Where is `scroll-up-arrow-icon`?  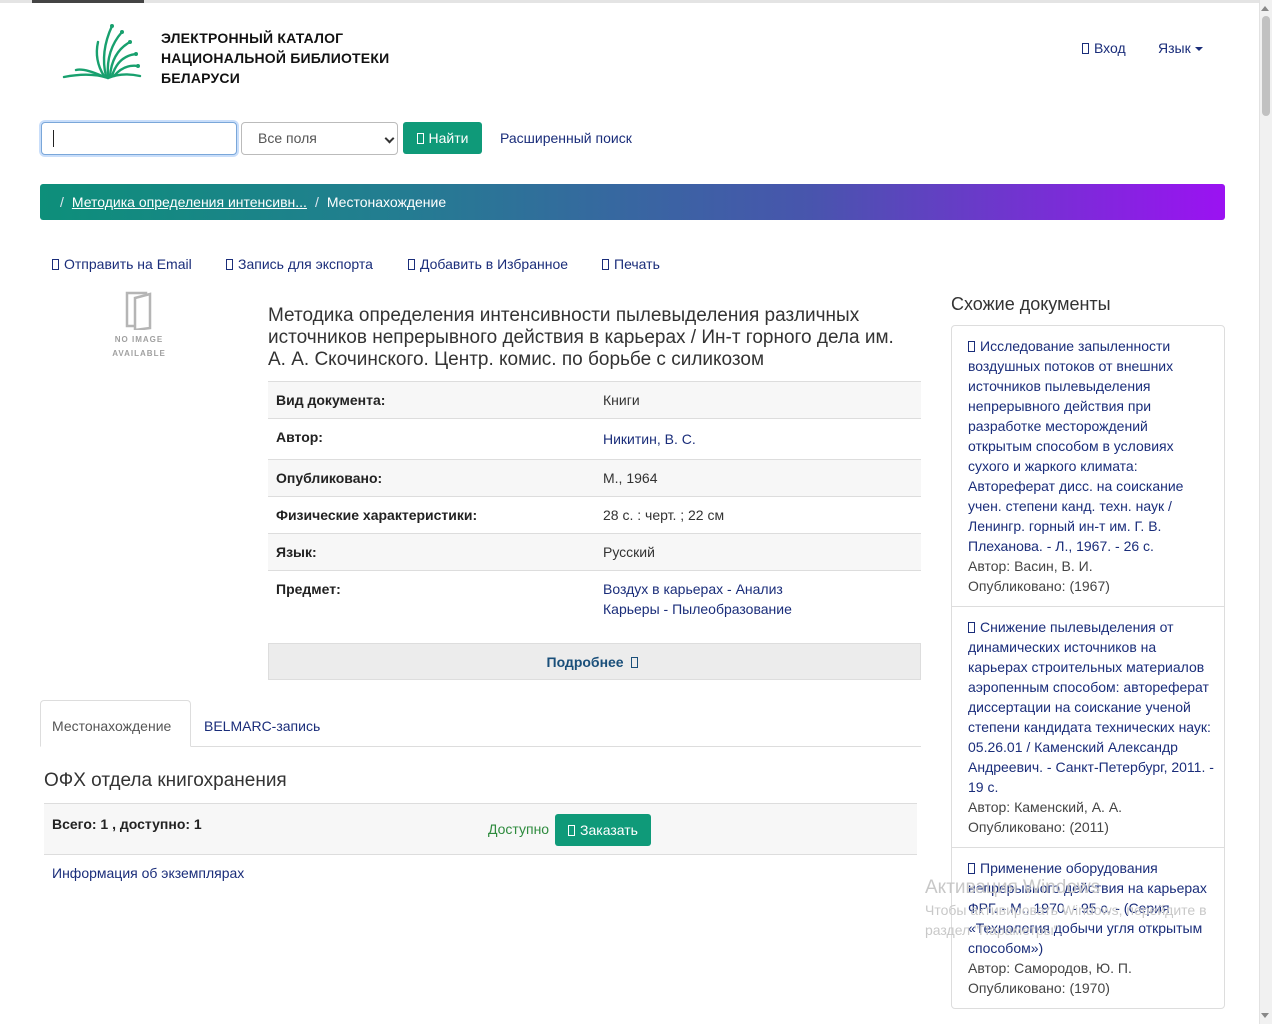 scroll-up-arrow-icon is located at coordinates (1265, 8).